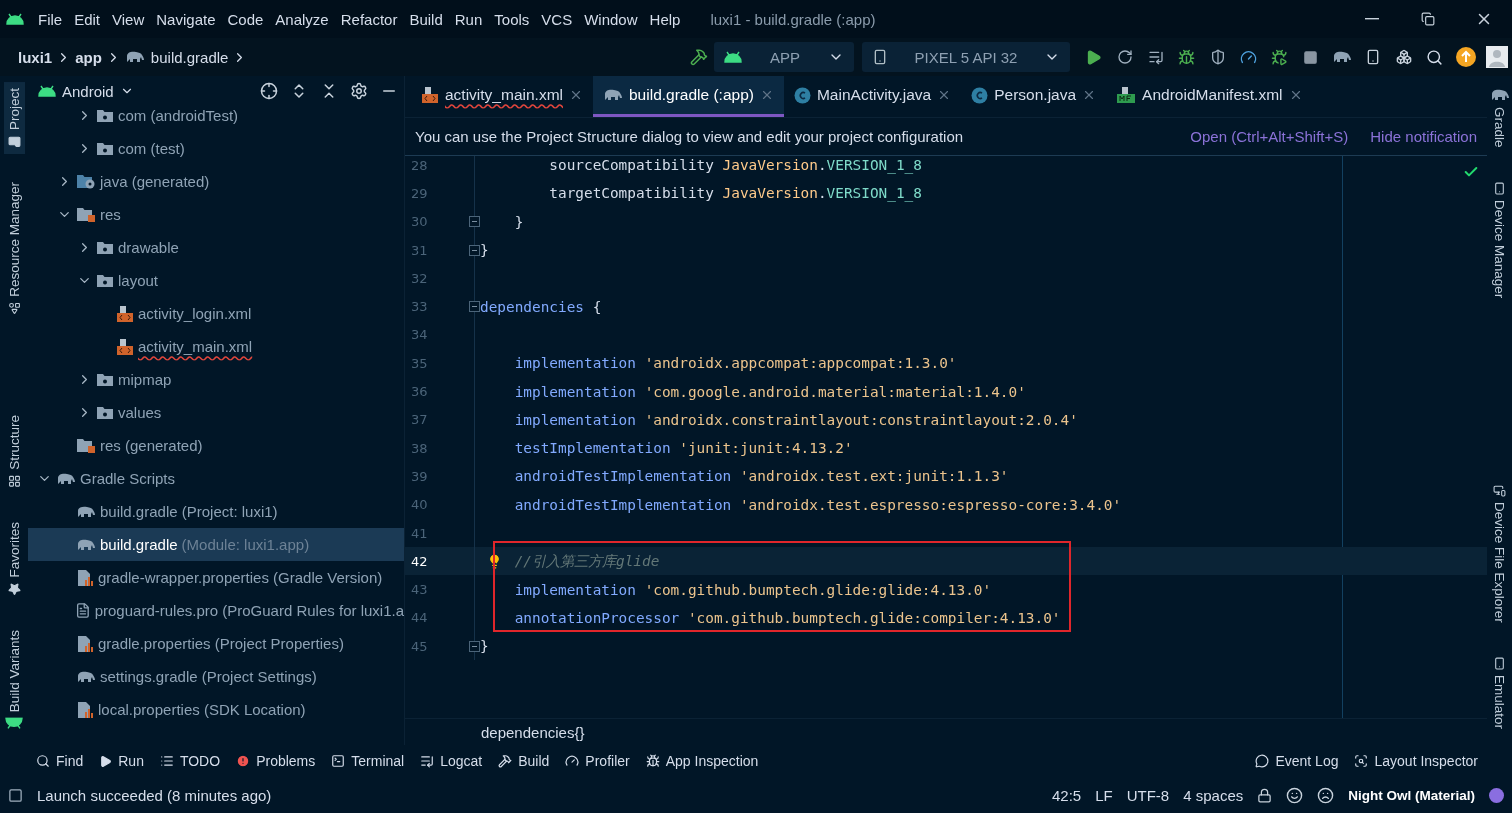 The width and height of the screenshot is (1512, 813). What do you see at coordinates (611, 19) in the screenshot?
I see `menu-item: Window` at bounding box center [611, 19].